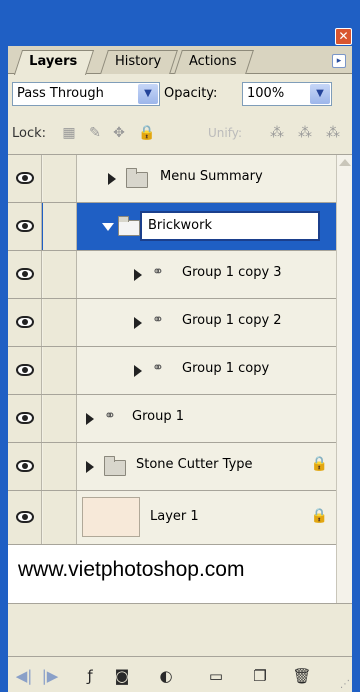 This screenshot has width=360, height=692. I want to click on layer-row: Menu Summary, so click(172, 179).